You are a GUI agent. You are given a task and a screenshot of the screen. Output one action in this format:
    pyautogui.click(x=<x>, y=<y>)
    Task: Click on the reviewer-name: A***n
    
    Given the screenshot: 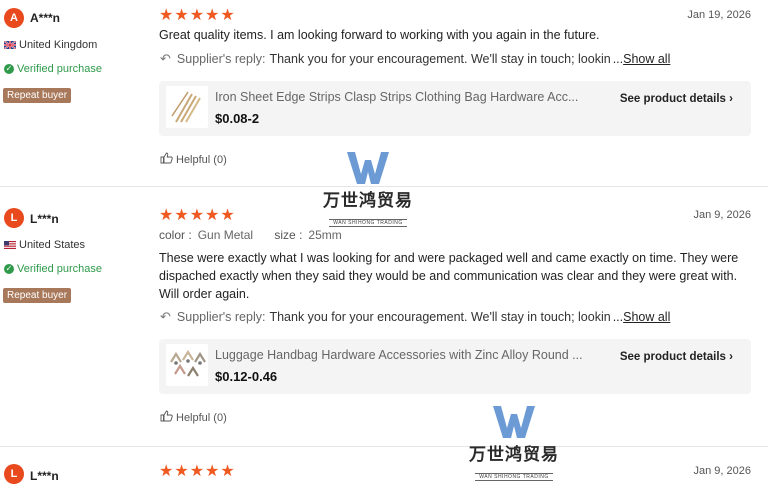 What is the action you would take?
    pyautogui.click(x=45, y=18)
    